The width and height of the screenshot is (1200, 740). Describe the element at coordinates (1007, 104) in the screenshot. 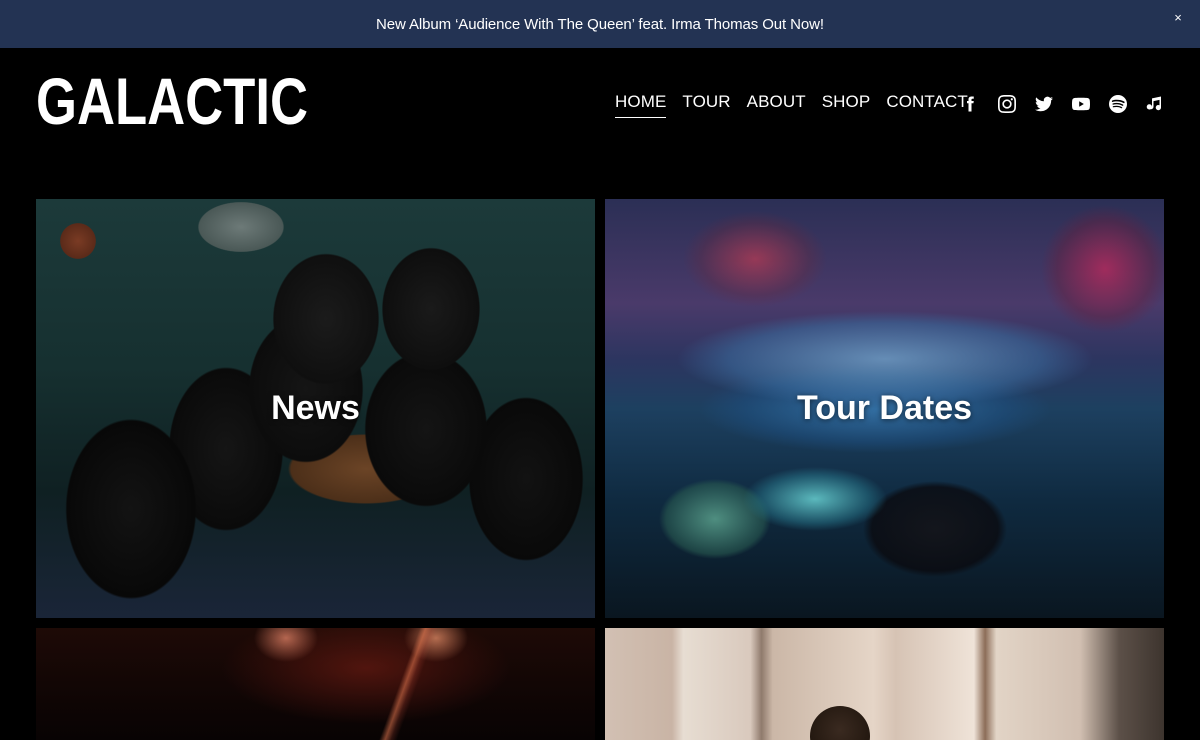

I see `instagram-icon` at that location.